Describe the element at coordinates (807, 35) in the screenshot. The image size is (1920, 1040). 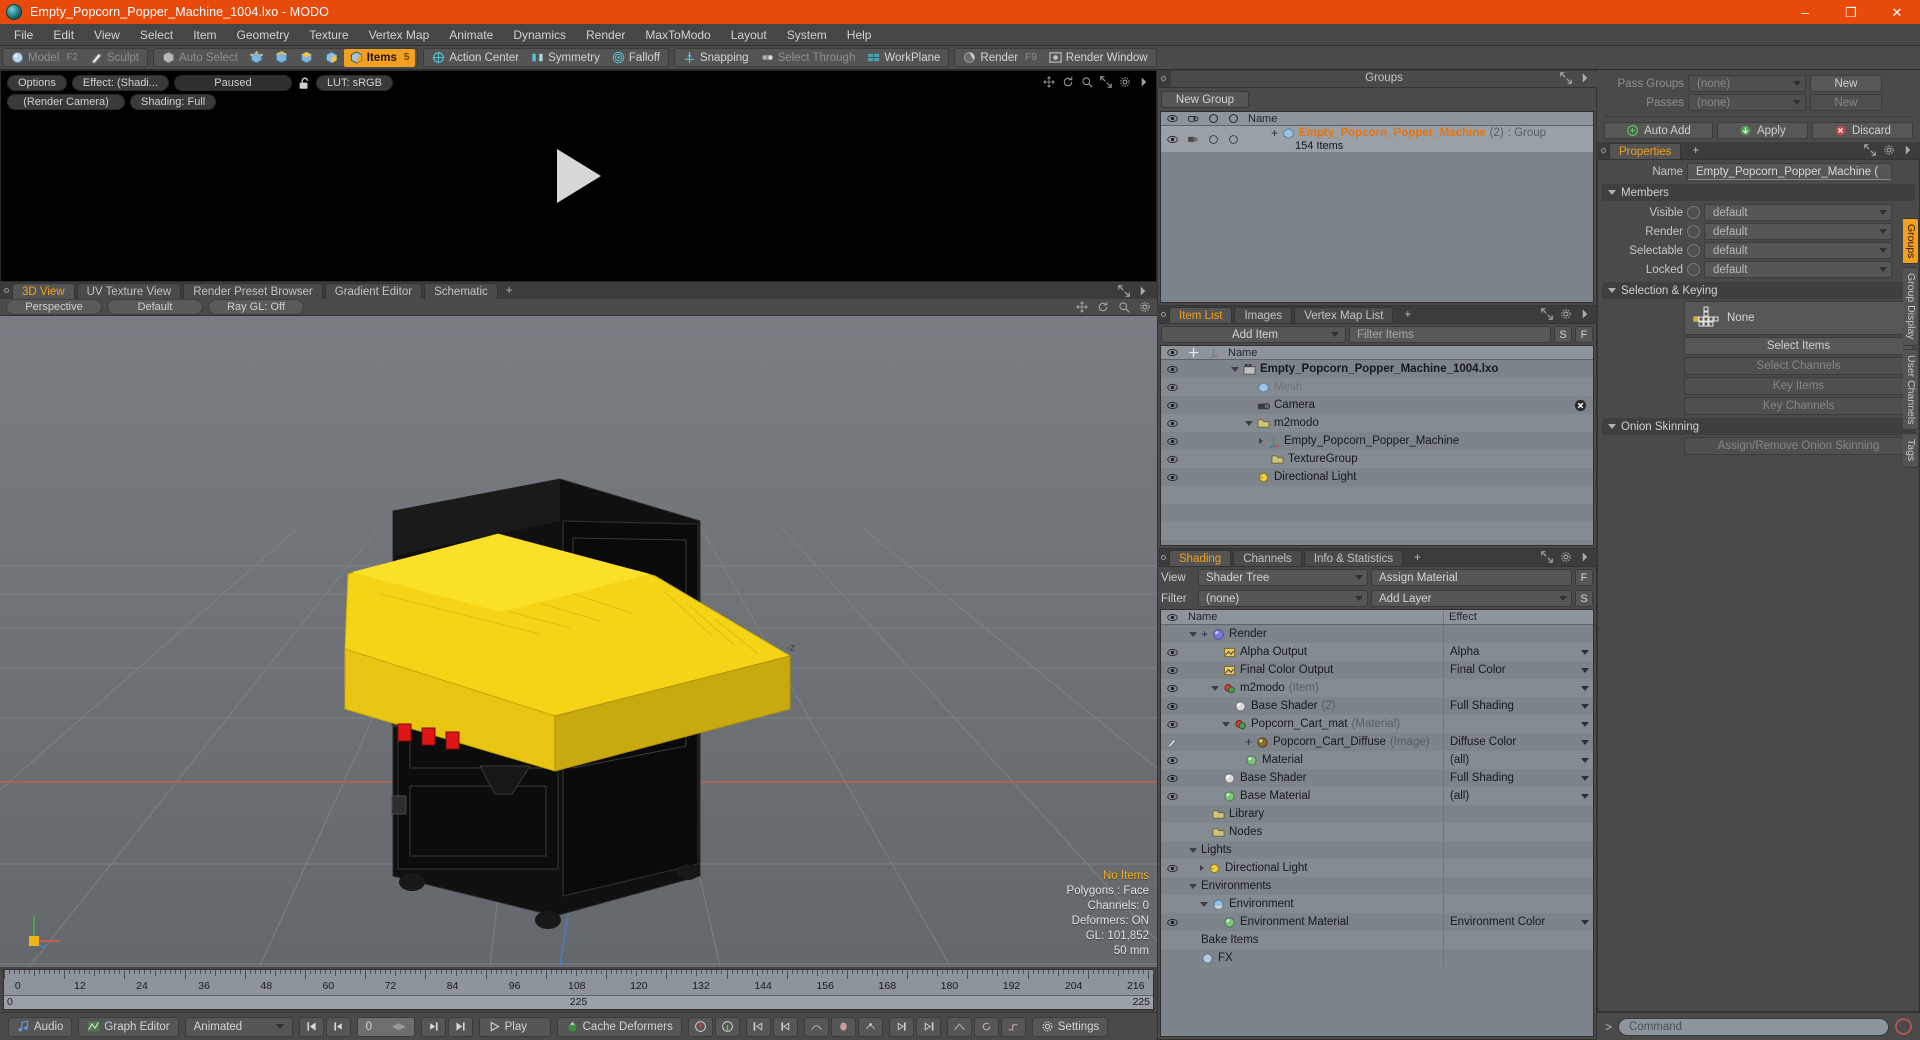
I see `menu-item-system: System` at that location.